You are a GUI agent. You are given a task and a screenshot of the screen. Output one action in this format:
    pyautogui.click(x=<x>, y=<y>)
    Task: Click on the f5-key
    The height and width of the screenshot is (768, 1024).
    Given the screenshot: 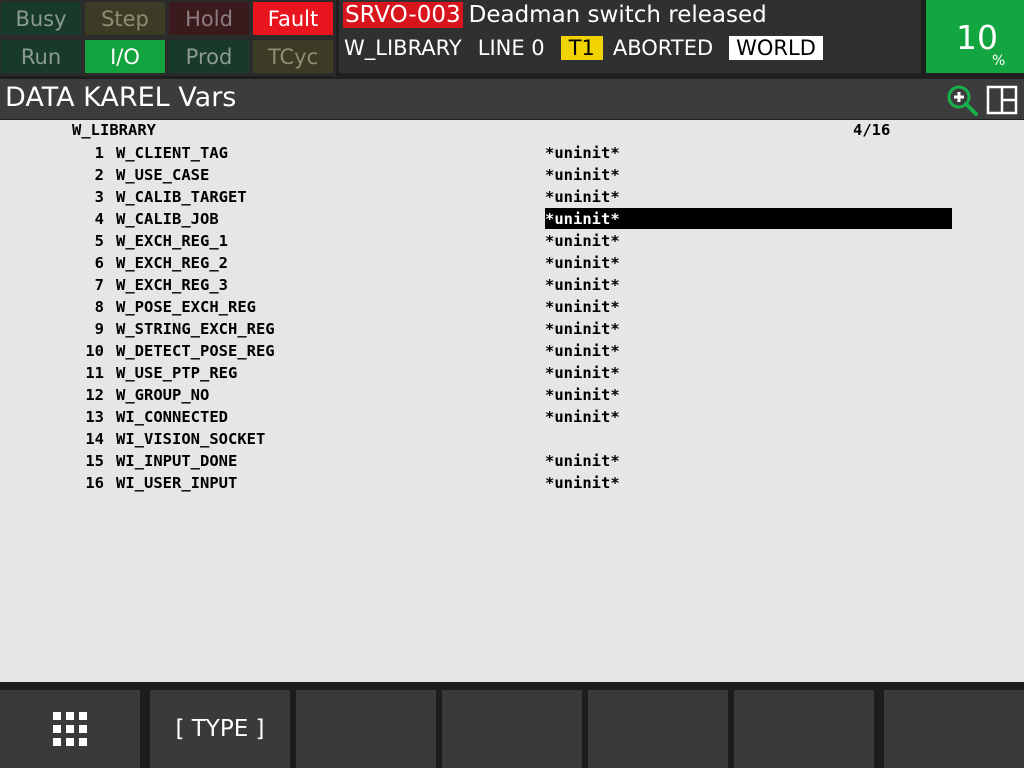 What is the action you would take?
    pyautogui.click(x=804, y=729)
    